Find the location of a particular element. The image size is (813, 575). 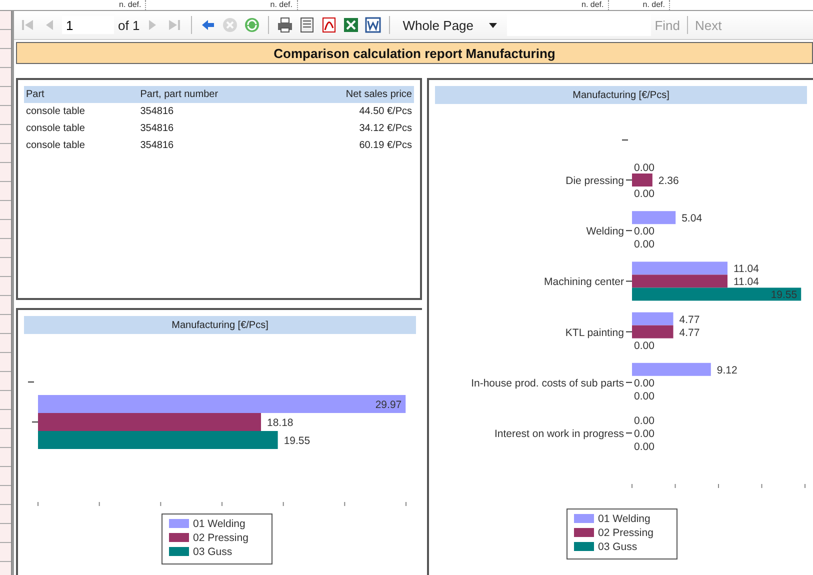

category-label: Machining center is located at coordinates (584, 282).